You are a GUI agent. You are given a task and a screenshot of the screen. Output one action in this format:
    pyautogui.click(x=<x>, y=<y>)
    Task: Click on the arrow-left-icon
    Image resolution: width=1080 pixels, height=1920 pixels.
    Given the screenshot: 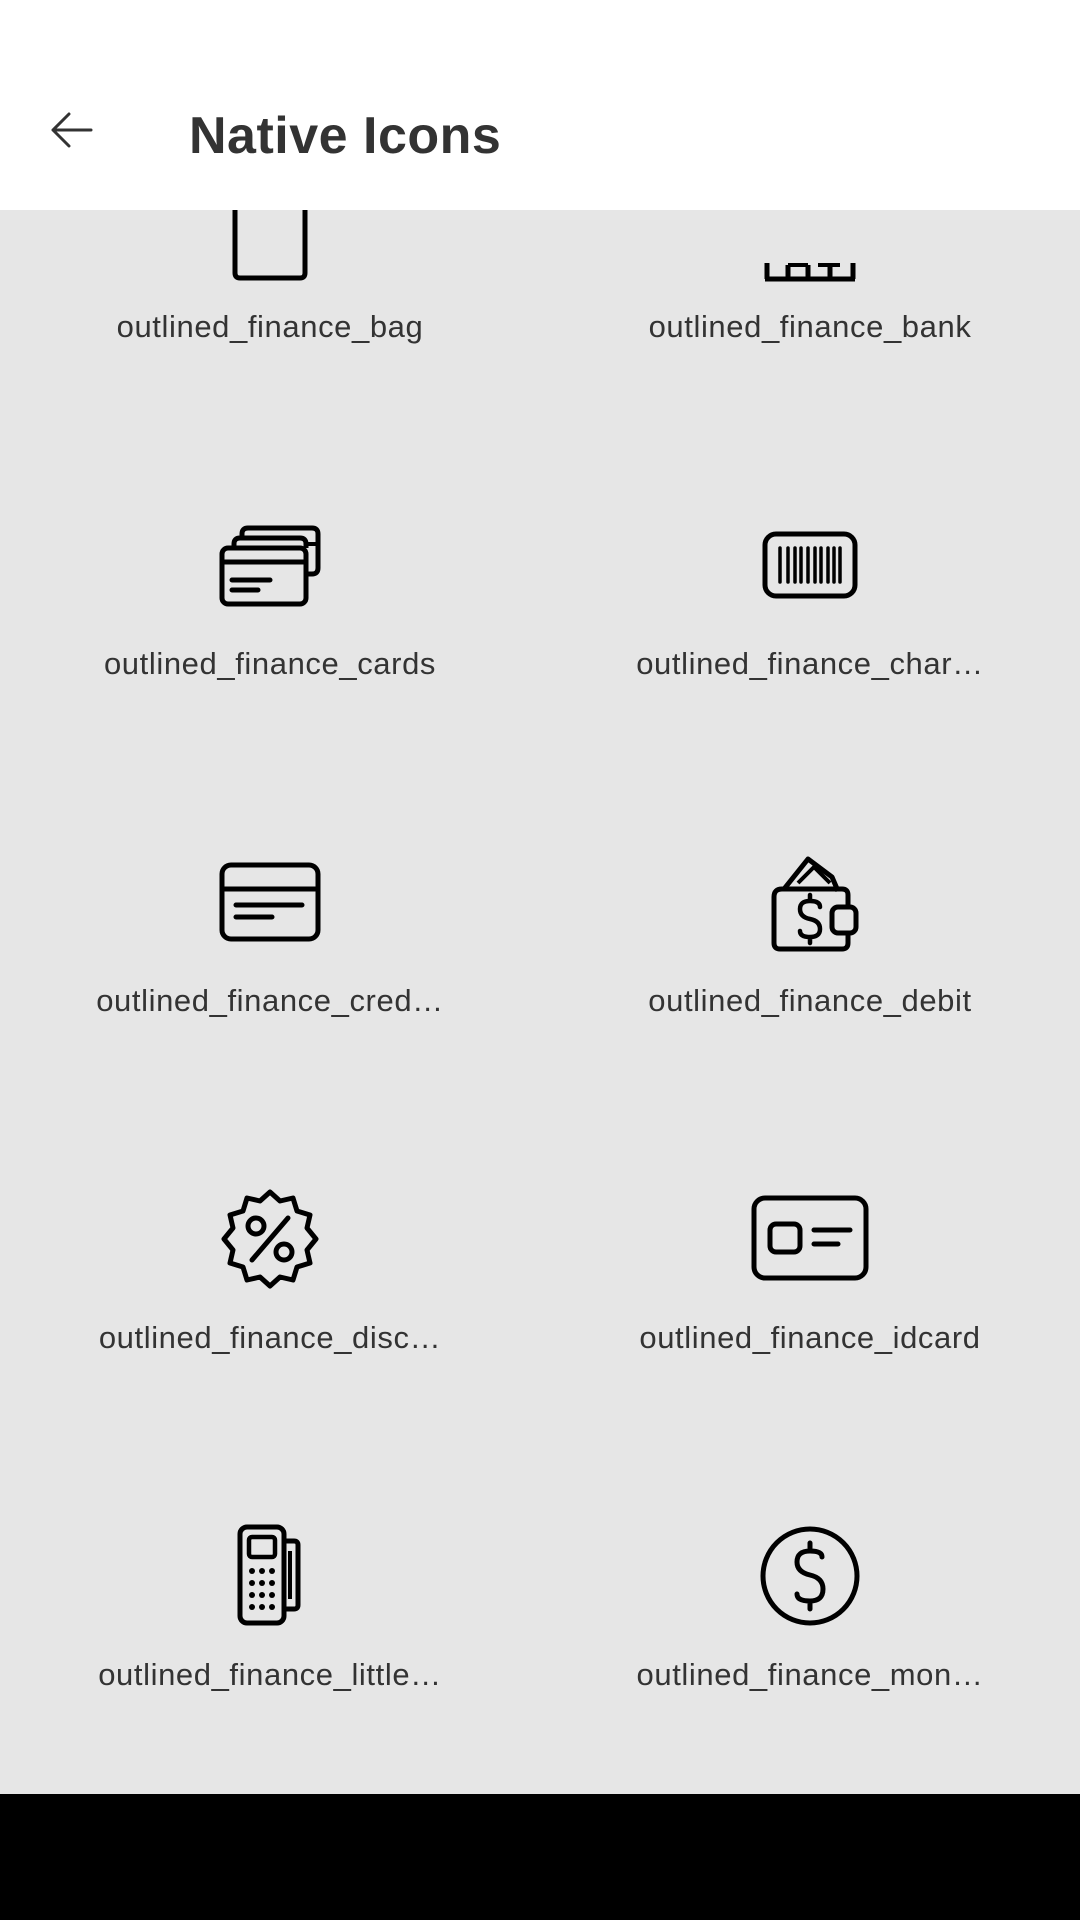 What is the action you would take?
    pyautogui.click(x=72, y=132)
    